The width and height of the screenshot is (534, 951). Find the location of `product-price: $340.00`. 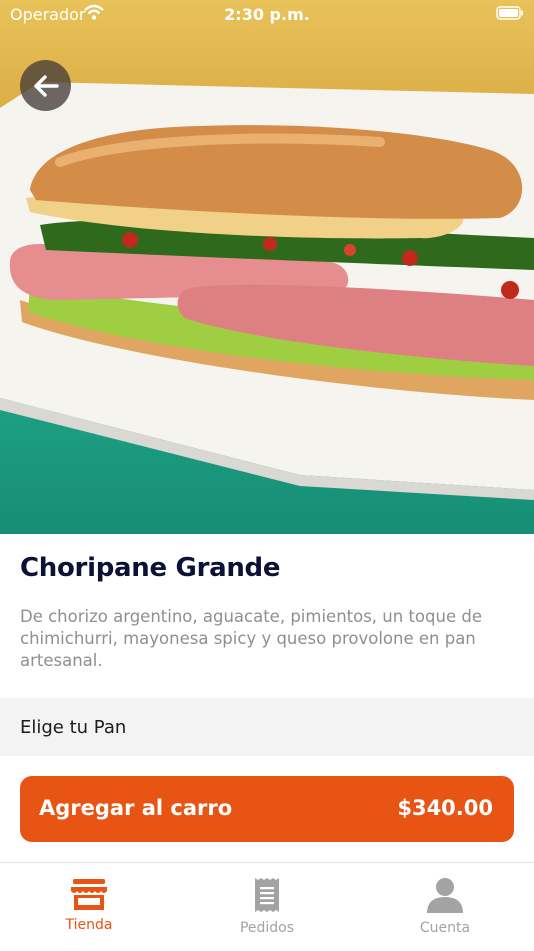

product-price: $340.00 is located at coordinates (445, 808).